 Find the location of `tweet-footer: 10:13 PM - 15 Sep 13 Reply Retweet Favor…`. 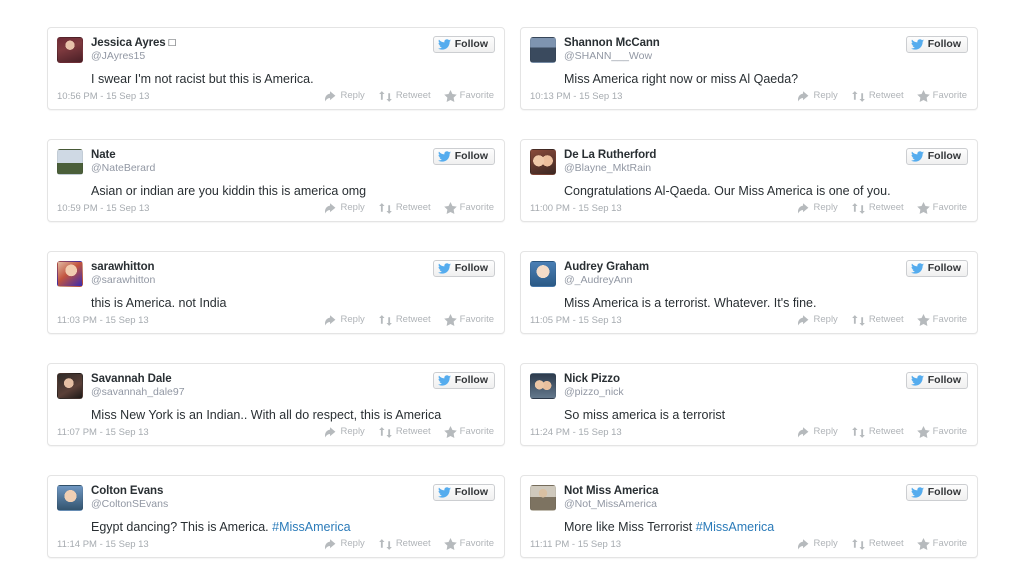

tweet-footer: 10:13 PM - 15 Sep 13 Reply Retweet Favor… is located at coordinates (748, 96).